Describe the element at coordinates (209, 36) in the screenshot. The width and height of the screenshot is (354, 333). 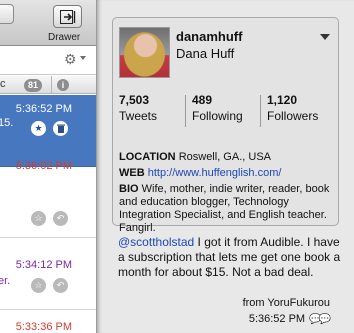
I see `screen-name: danamhuff` at that location.